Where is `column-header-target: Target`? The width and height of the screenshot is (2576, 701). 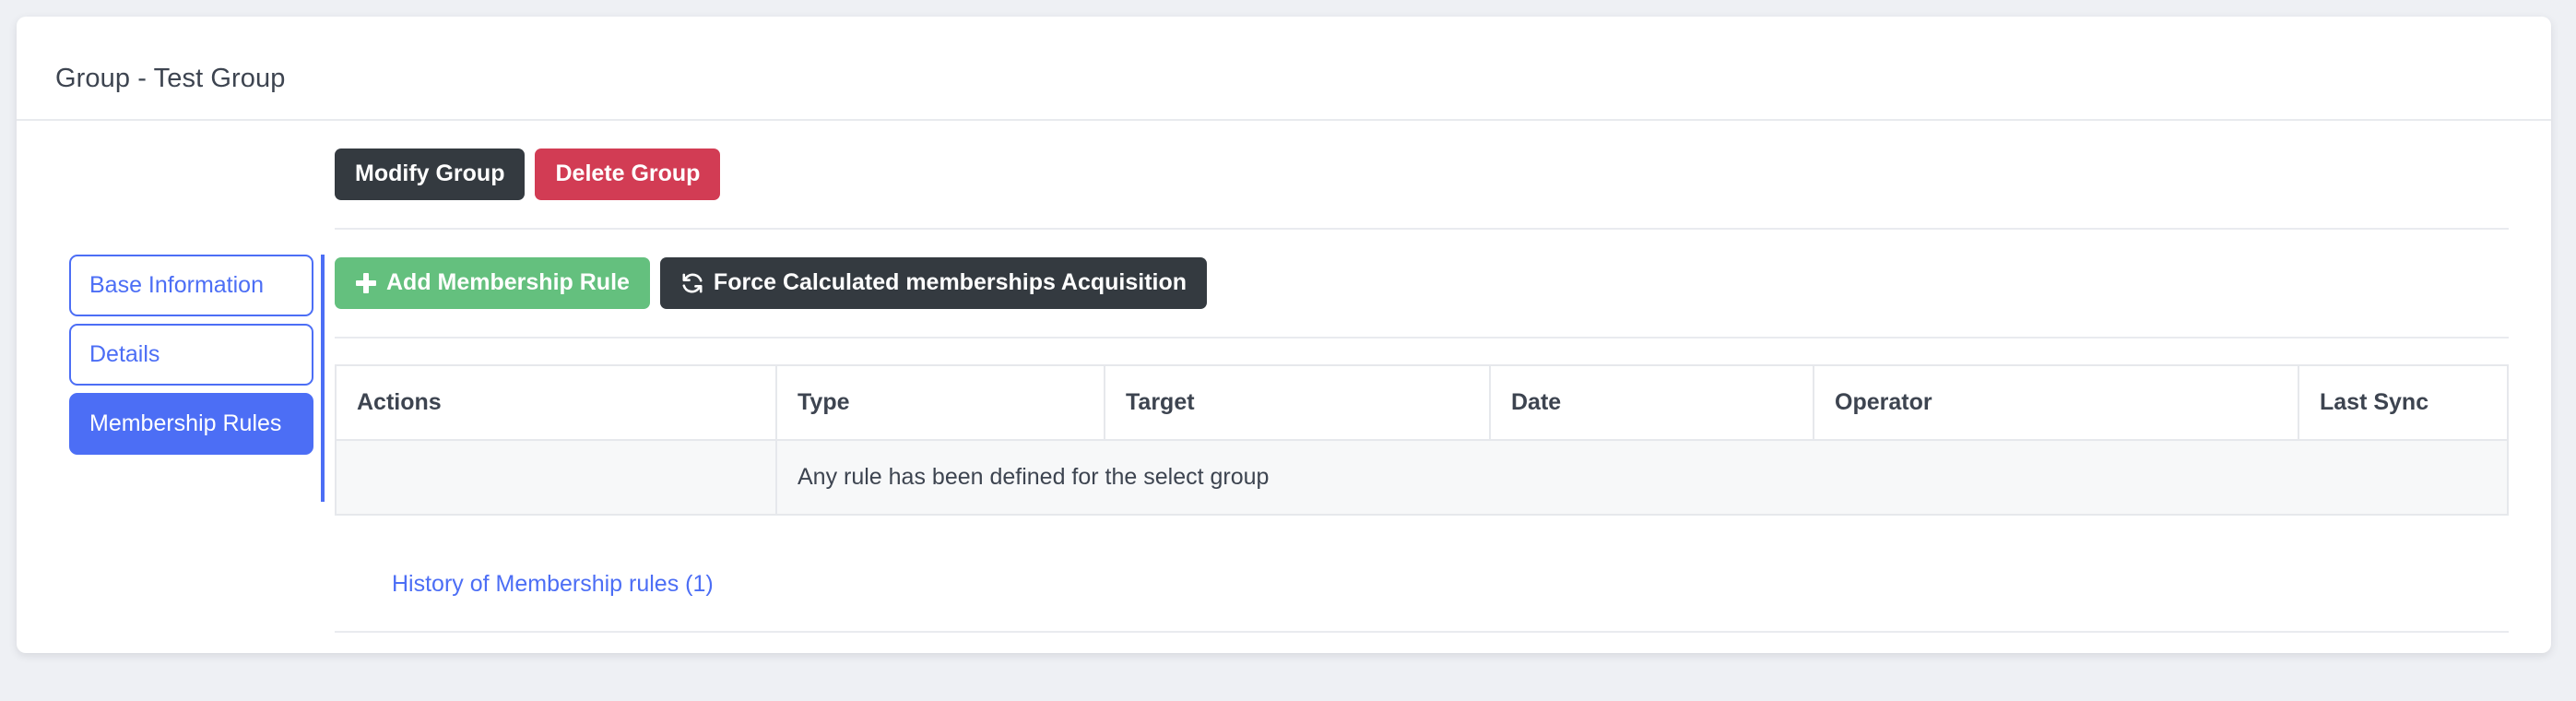 column-header-target: Target is located at coordinates (1297, 403).